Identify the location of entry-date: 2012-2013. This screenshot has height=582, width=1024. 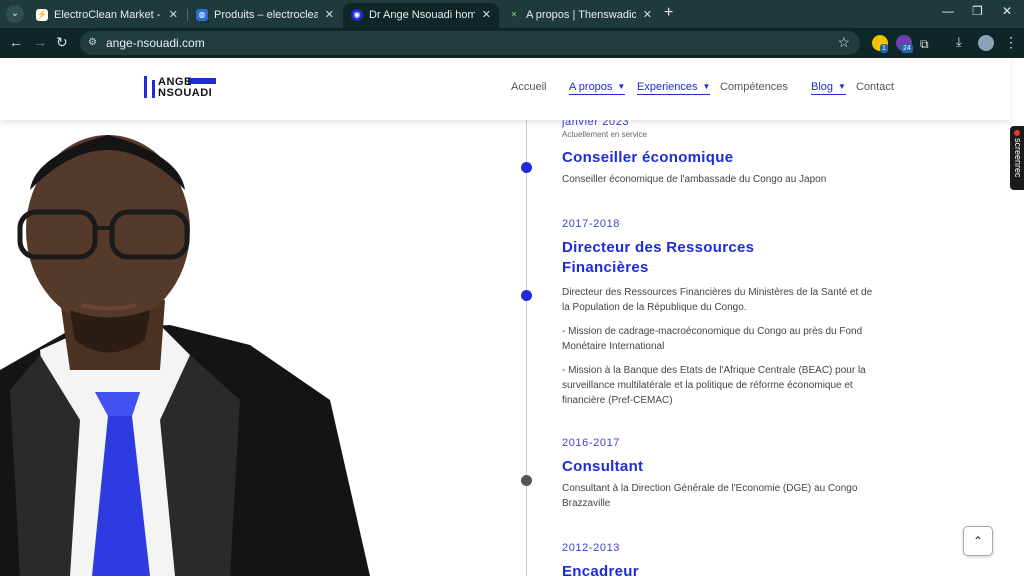
(591, 548).